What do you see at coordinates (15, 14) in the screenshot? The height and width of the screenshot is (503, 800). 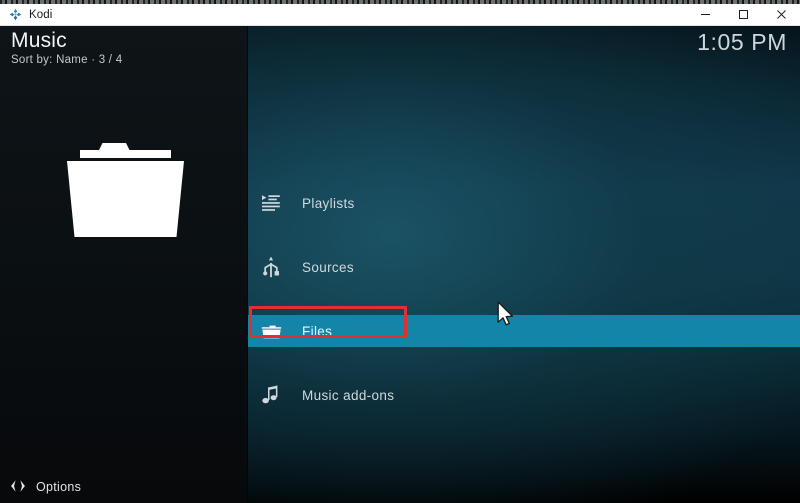 I see `kodi-logo-icon` at bounding box center [15, 14].